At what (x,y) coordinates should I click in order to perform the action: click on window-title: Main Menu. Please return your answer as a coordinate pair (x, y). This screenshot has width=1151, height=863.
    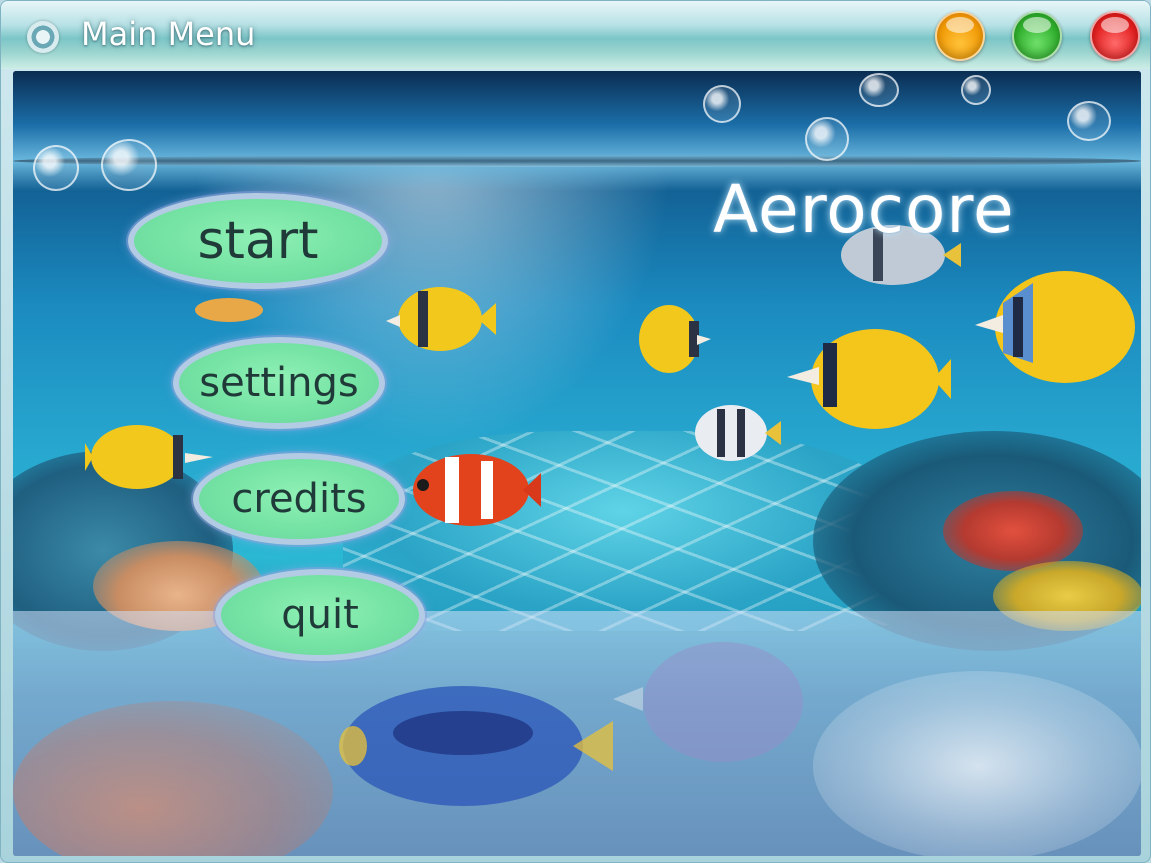
    Looking at the image, I should click on (168, 34).